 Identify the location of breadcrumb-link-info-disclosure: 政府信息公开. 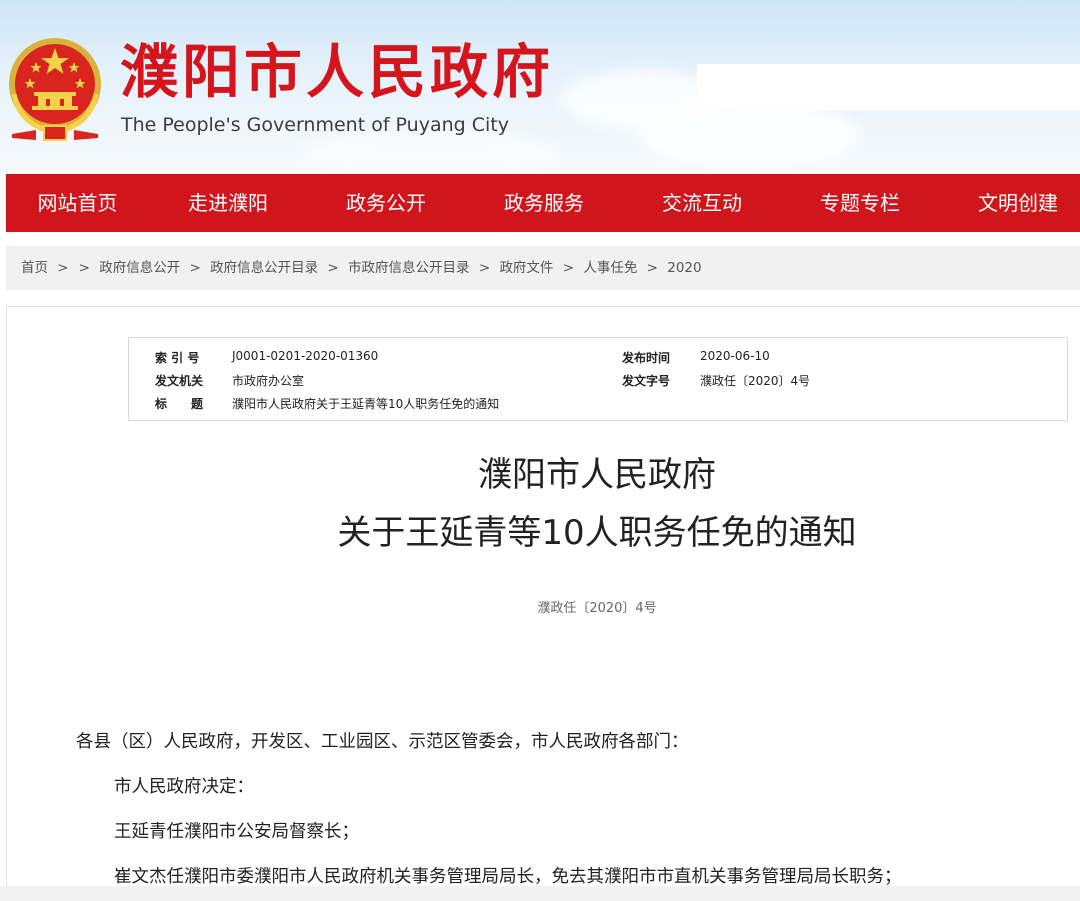
(139, 268).